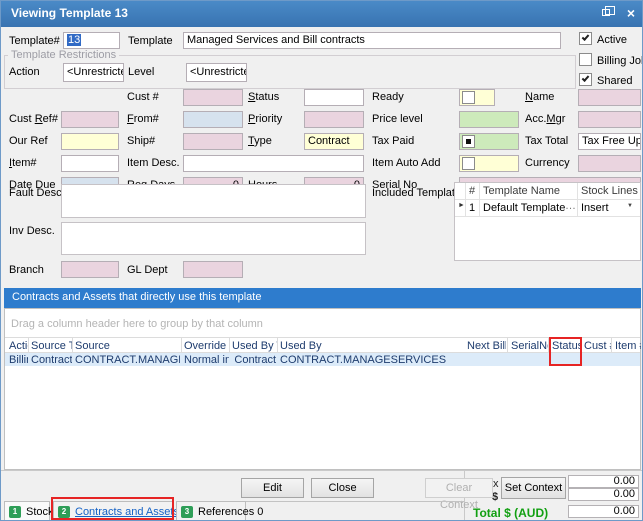 This screenshot has height=521, width=643. Describe the element at coordinates (213, 238) in the screenshot. I see `inv-desc-textarea` at that location.